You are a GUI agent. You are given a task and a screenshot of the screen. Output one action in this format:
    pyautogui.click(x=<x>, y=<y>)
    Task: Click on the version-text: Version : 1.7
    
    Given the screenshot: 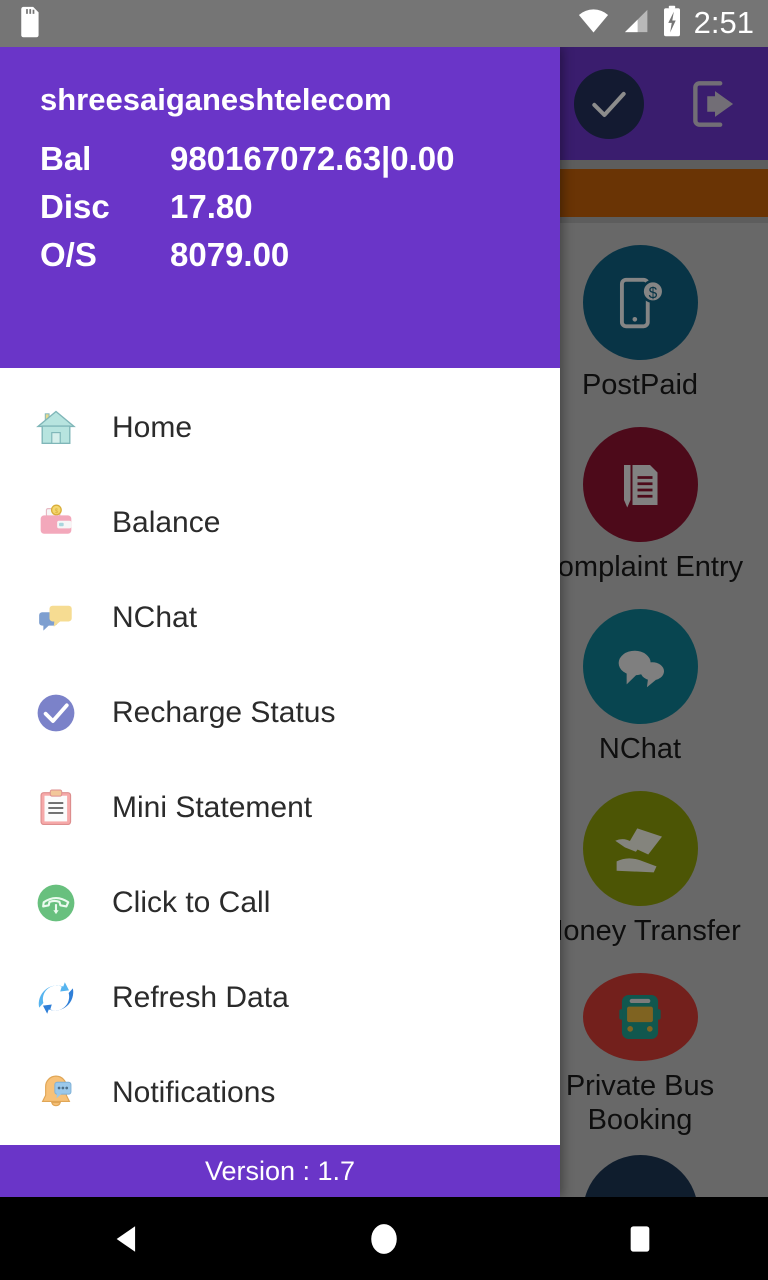 What is the action you would take?
    pyautogui.click(x=280, y=1170)
    